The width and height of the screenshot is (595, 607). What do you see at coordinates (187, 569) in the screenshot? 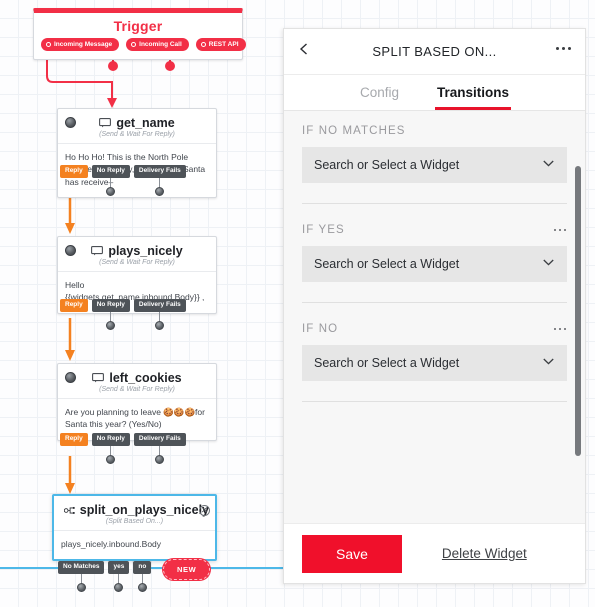
I see `new-transition-button: NEW` at bounding box center [187, 569].